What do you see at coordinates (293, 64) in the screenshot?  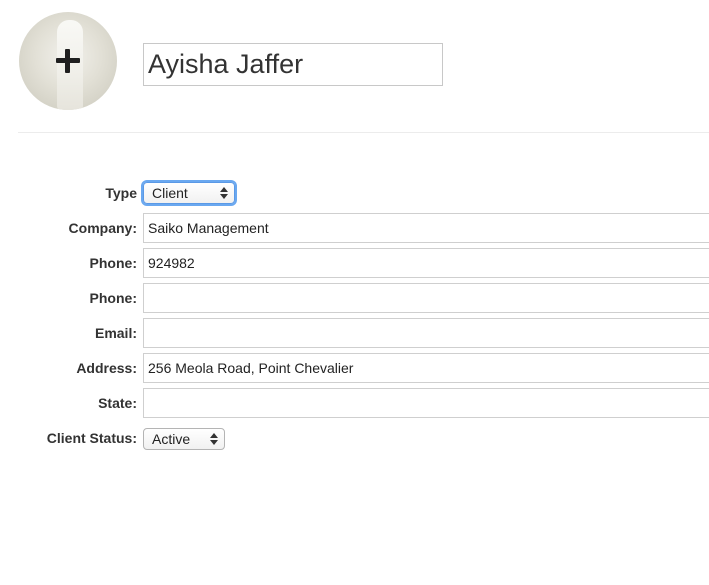 I see `contact-name-input` at bounding box center [293, 64].